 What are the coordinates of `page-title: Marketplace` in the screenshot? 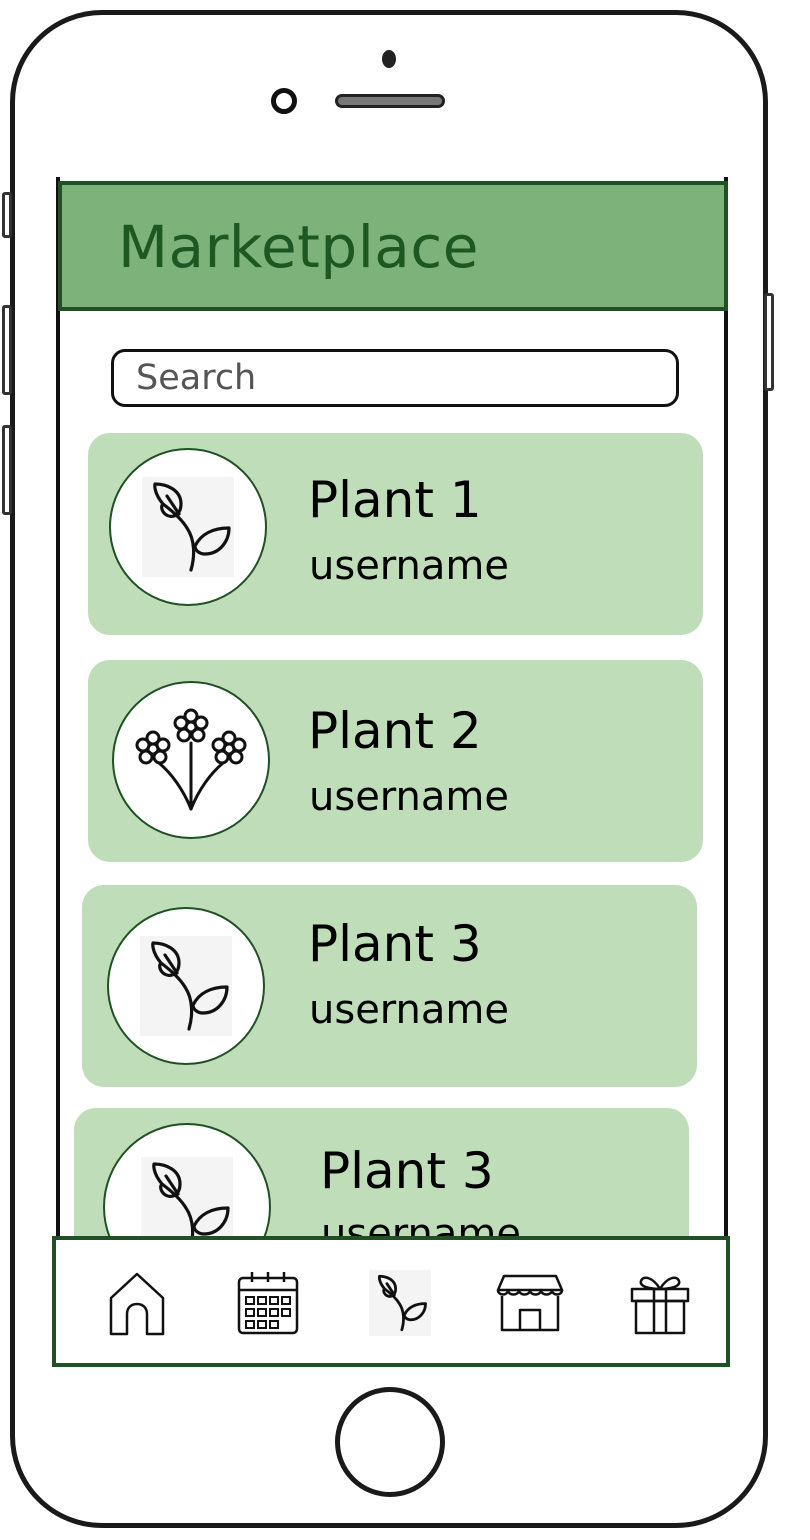 It's located at (298, 247).